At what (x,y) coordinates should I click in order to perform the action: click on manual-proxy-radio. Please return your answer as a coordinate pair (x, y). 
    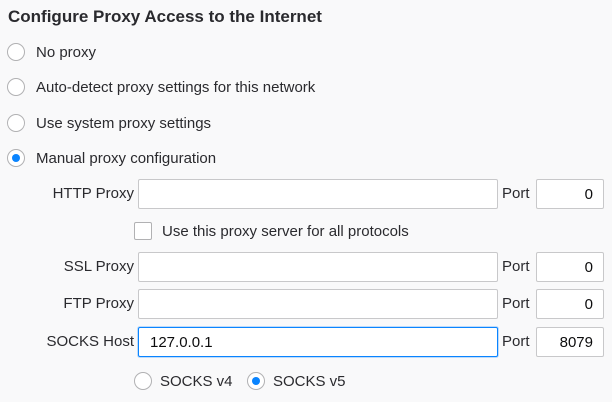
    Looking at the image, I should click on (16, 158).